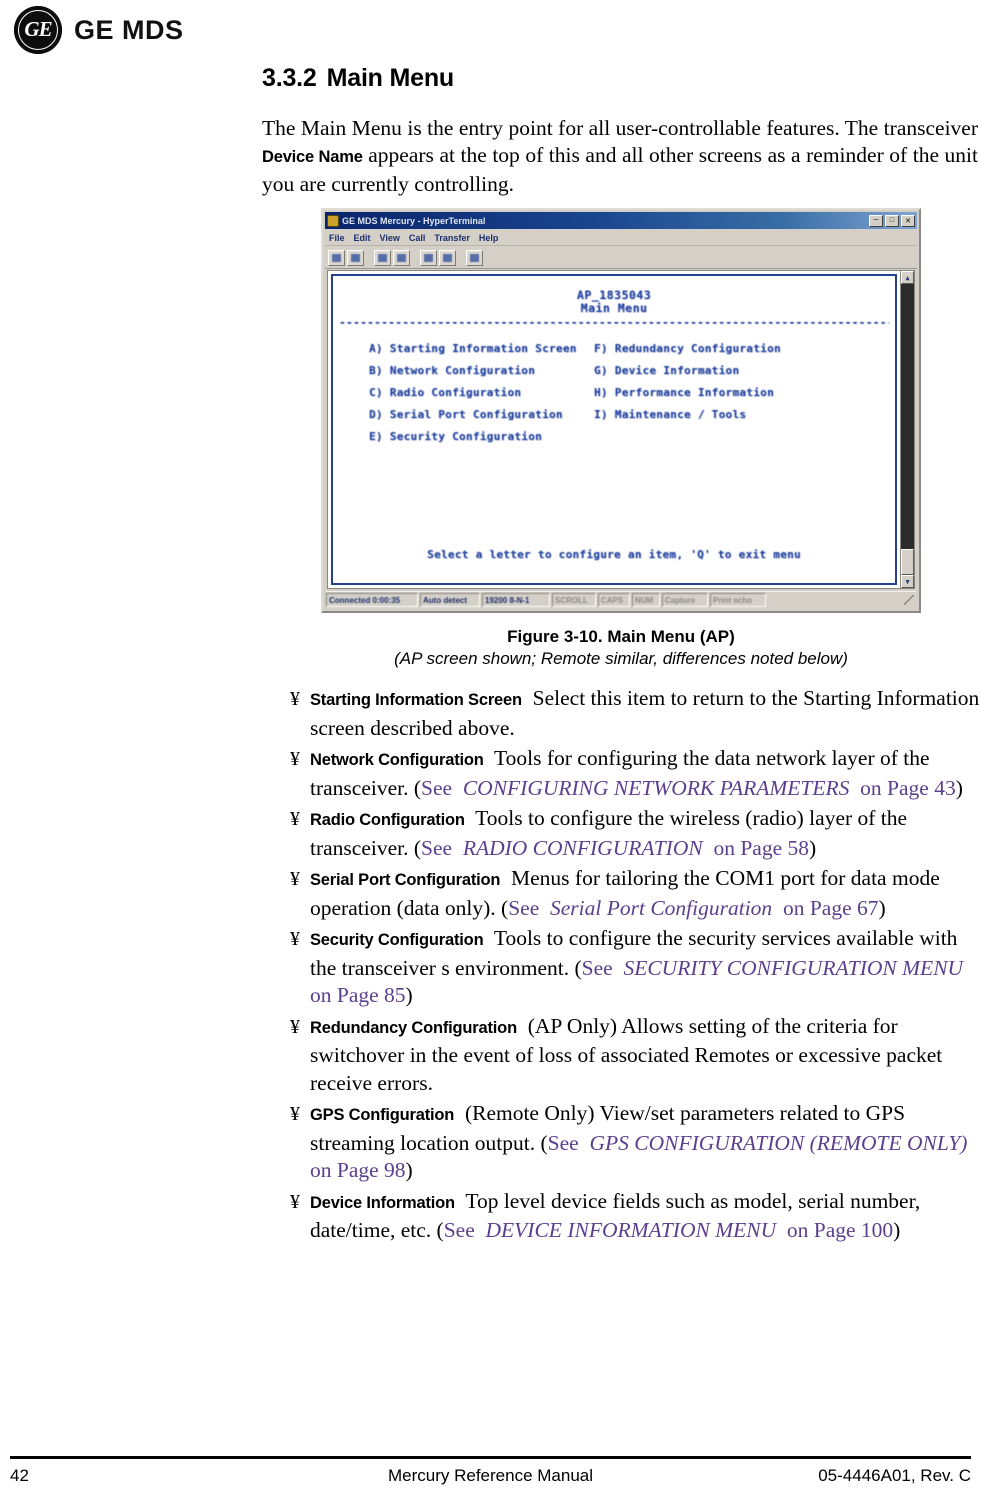 The image size is (981, 1501). Describe the element at coordinates (661, 908) in the screenshot. I see `feature-xref: Serial Port Configuration` at that location.